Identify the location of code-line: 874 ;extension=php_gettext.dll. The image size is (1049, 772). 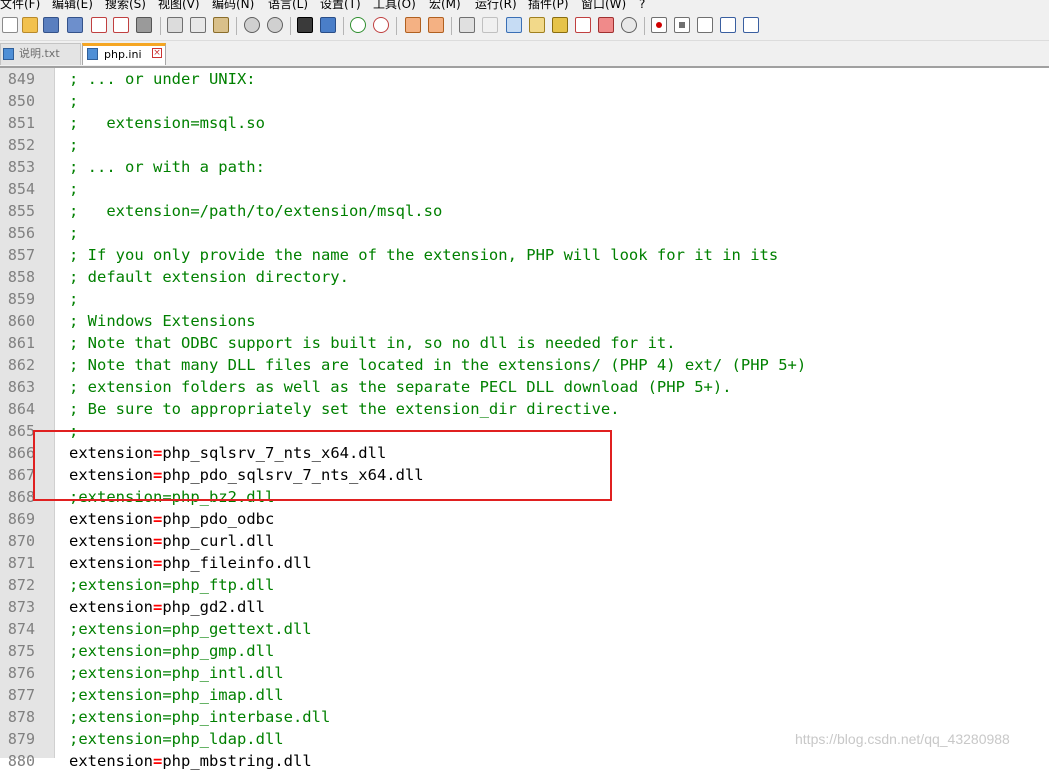
(524, 629).